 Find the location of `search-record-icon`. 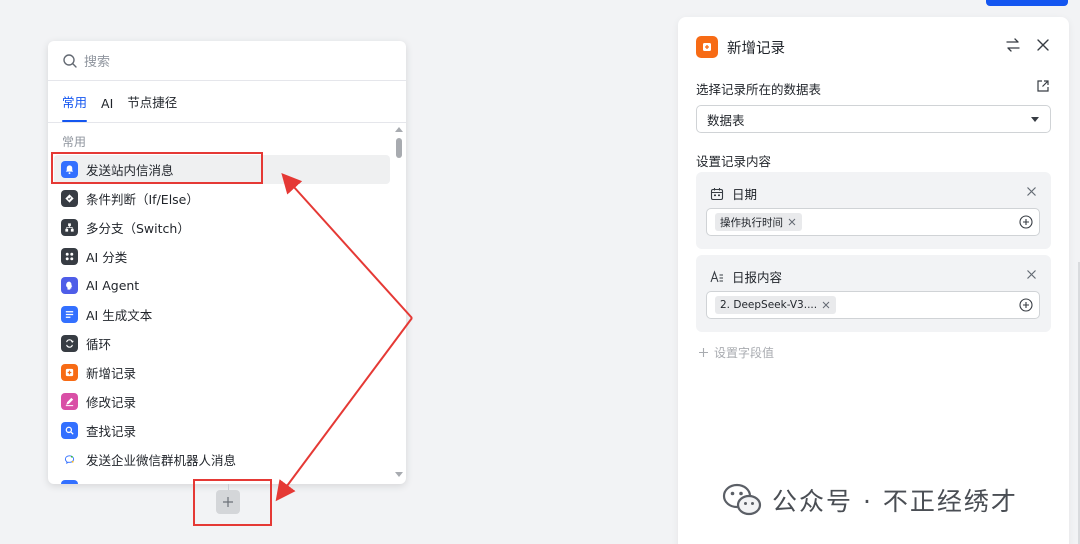

search-record-icon is located at coordinates (69, 430).